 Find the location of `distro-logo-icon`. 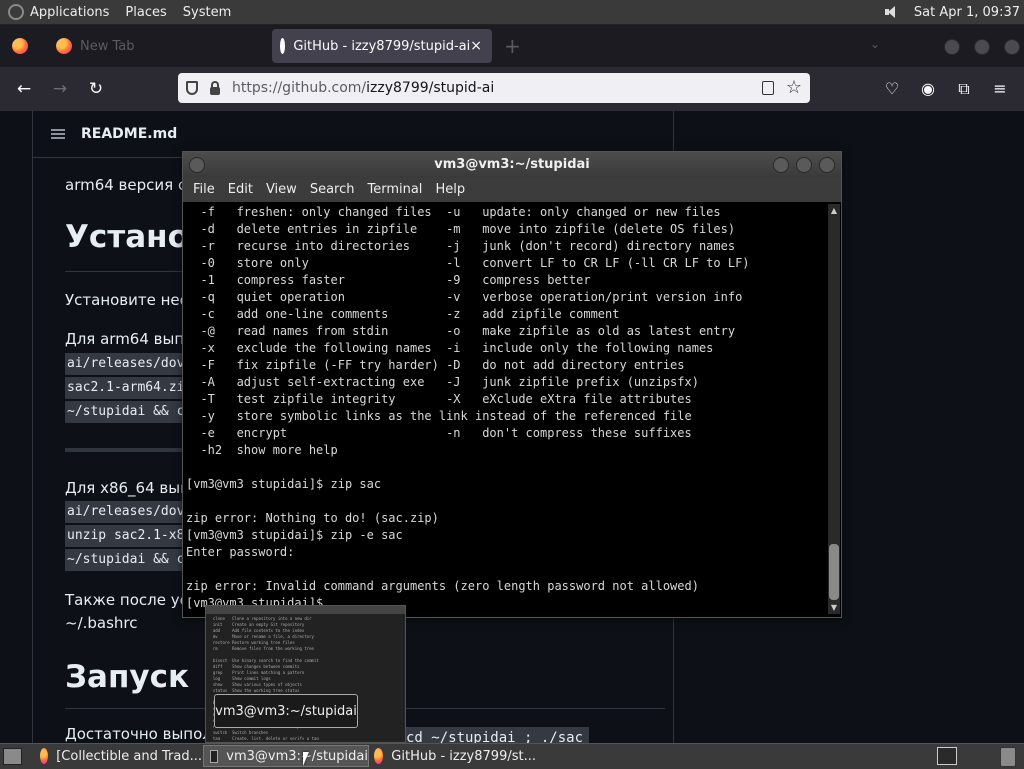

distro-logo-icon is located at coordinates (16, 12).